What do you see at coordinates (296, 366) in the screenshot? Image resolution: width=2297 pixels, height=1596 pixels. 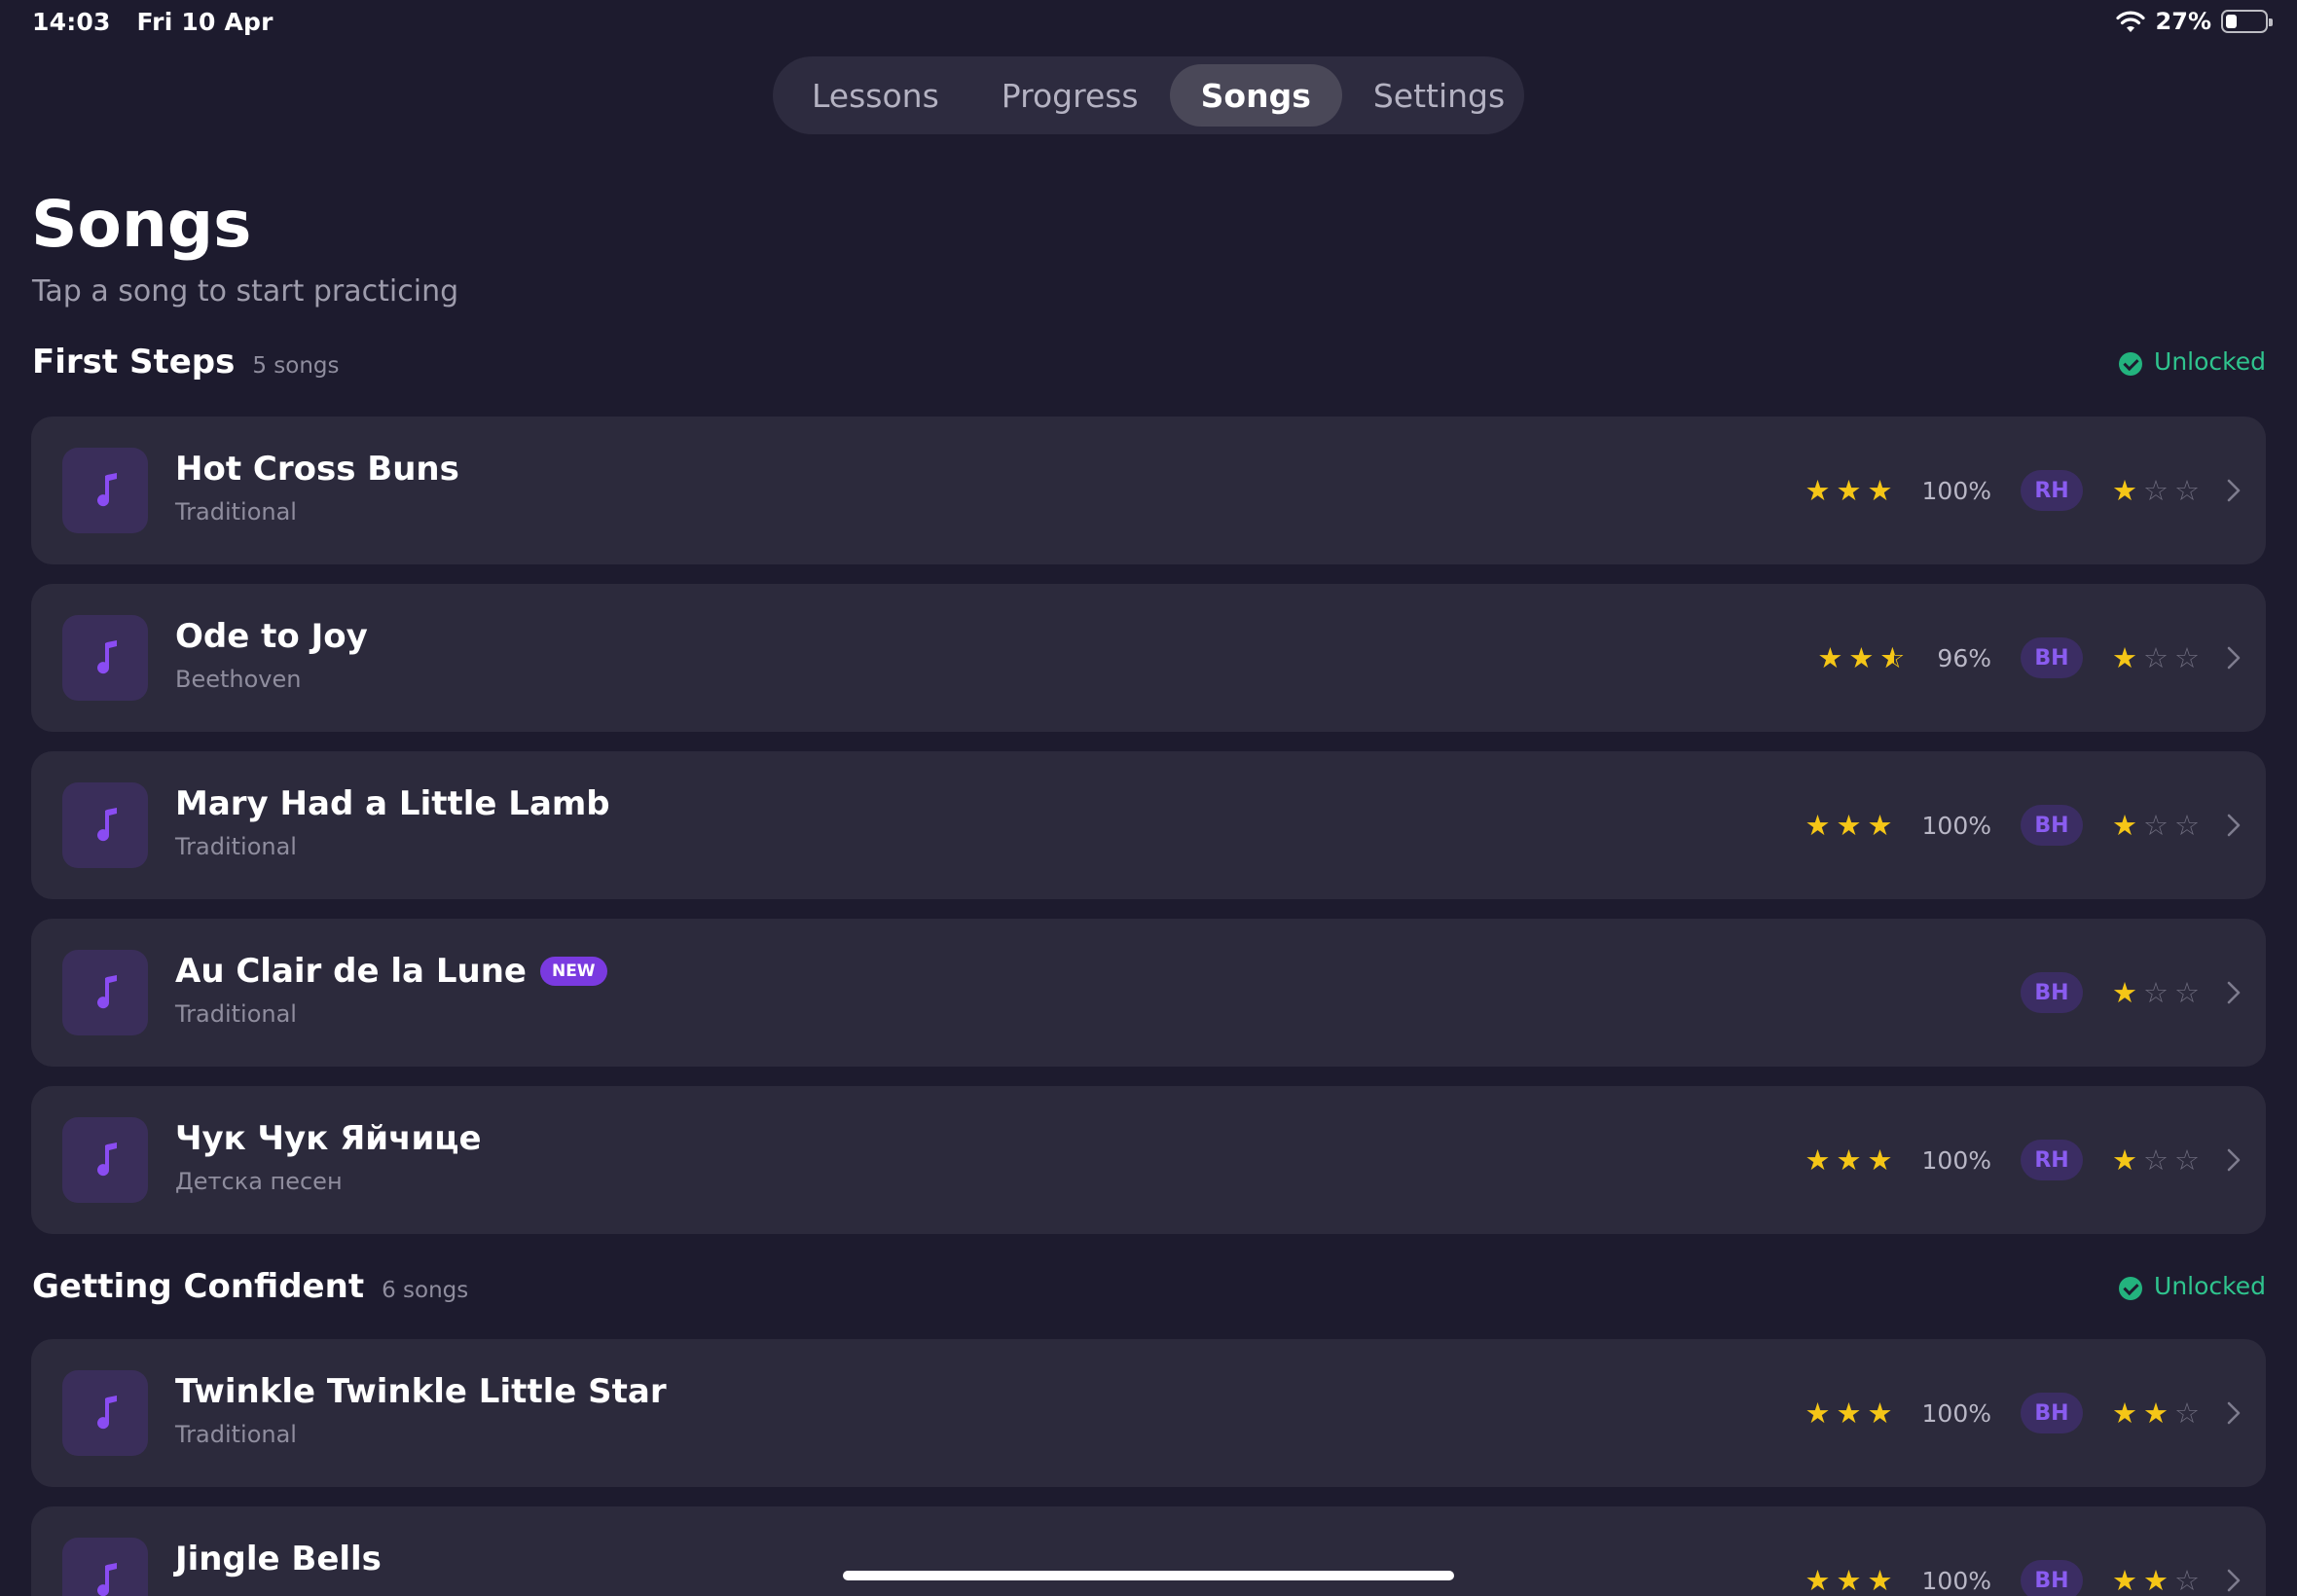 I see `section-count: 5 songs` at bounding box center [296, 366].